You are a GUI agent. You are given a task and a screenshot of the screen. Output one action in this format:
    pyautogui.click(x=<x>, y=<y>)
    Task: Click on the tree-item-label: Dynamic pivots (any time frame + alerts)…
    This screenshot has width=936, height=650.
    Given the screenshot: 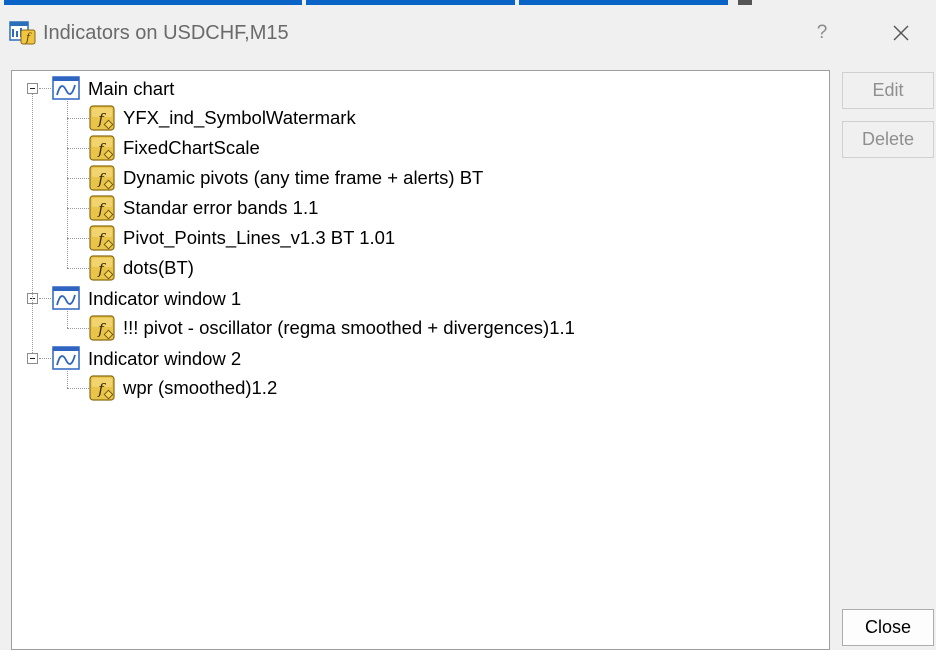 What is the action you would take?
    pyautogui.click(x=303, y=177)
    